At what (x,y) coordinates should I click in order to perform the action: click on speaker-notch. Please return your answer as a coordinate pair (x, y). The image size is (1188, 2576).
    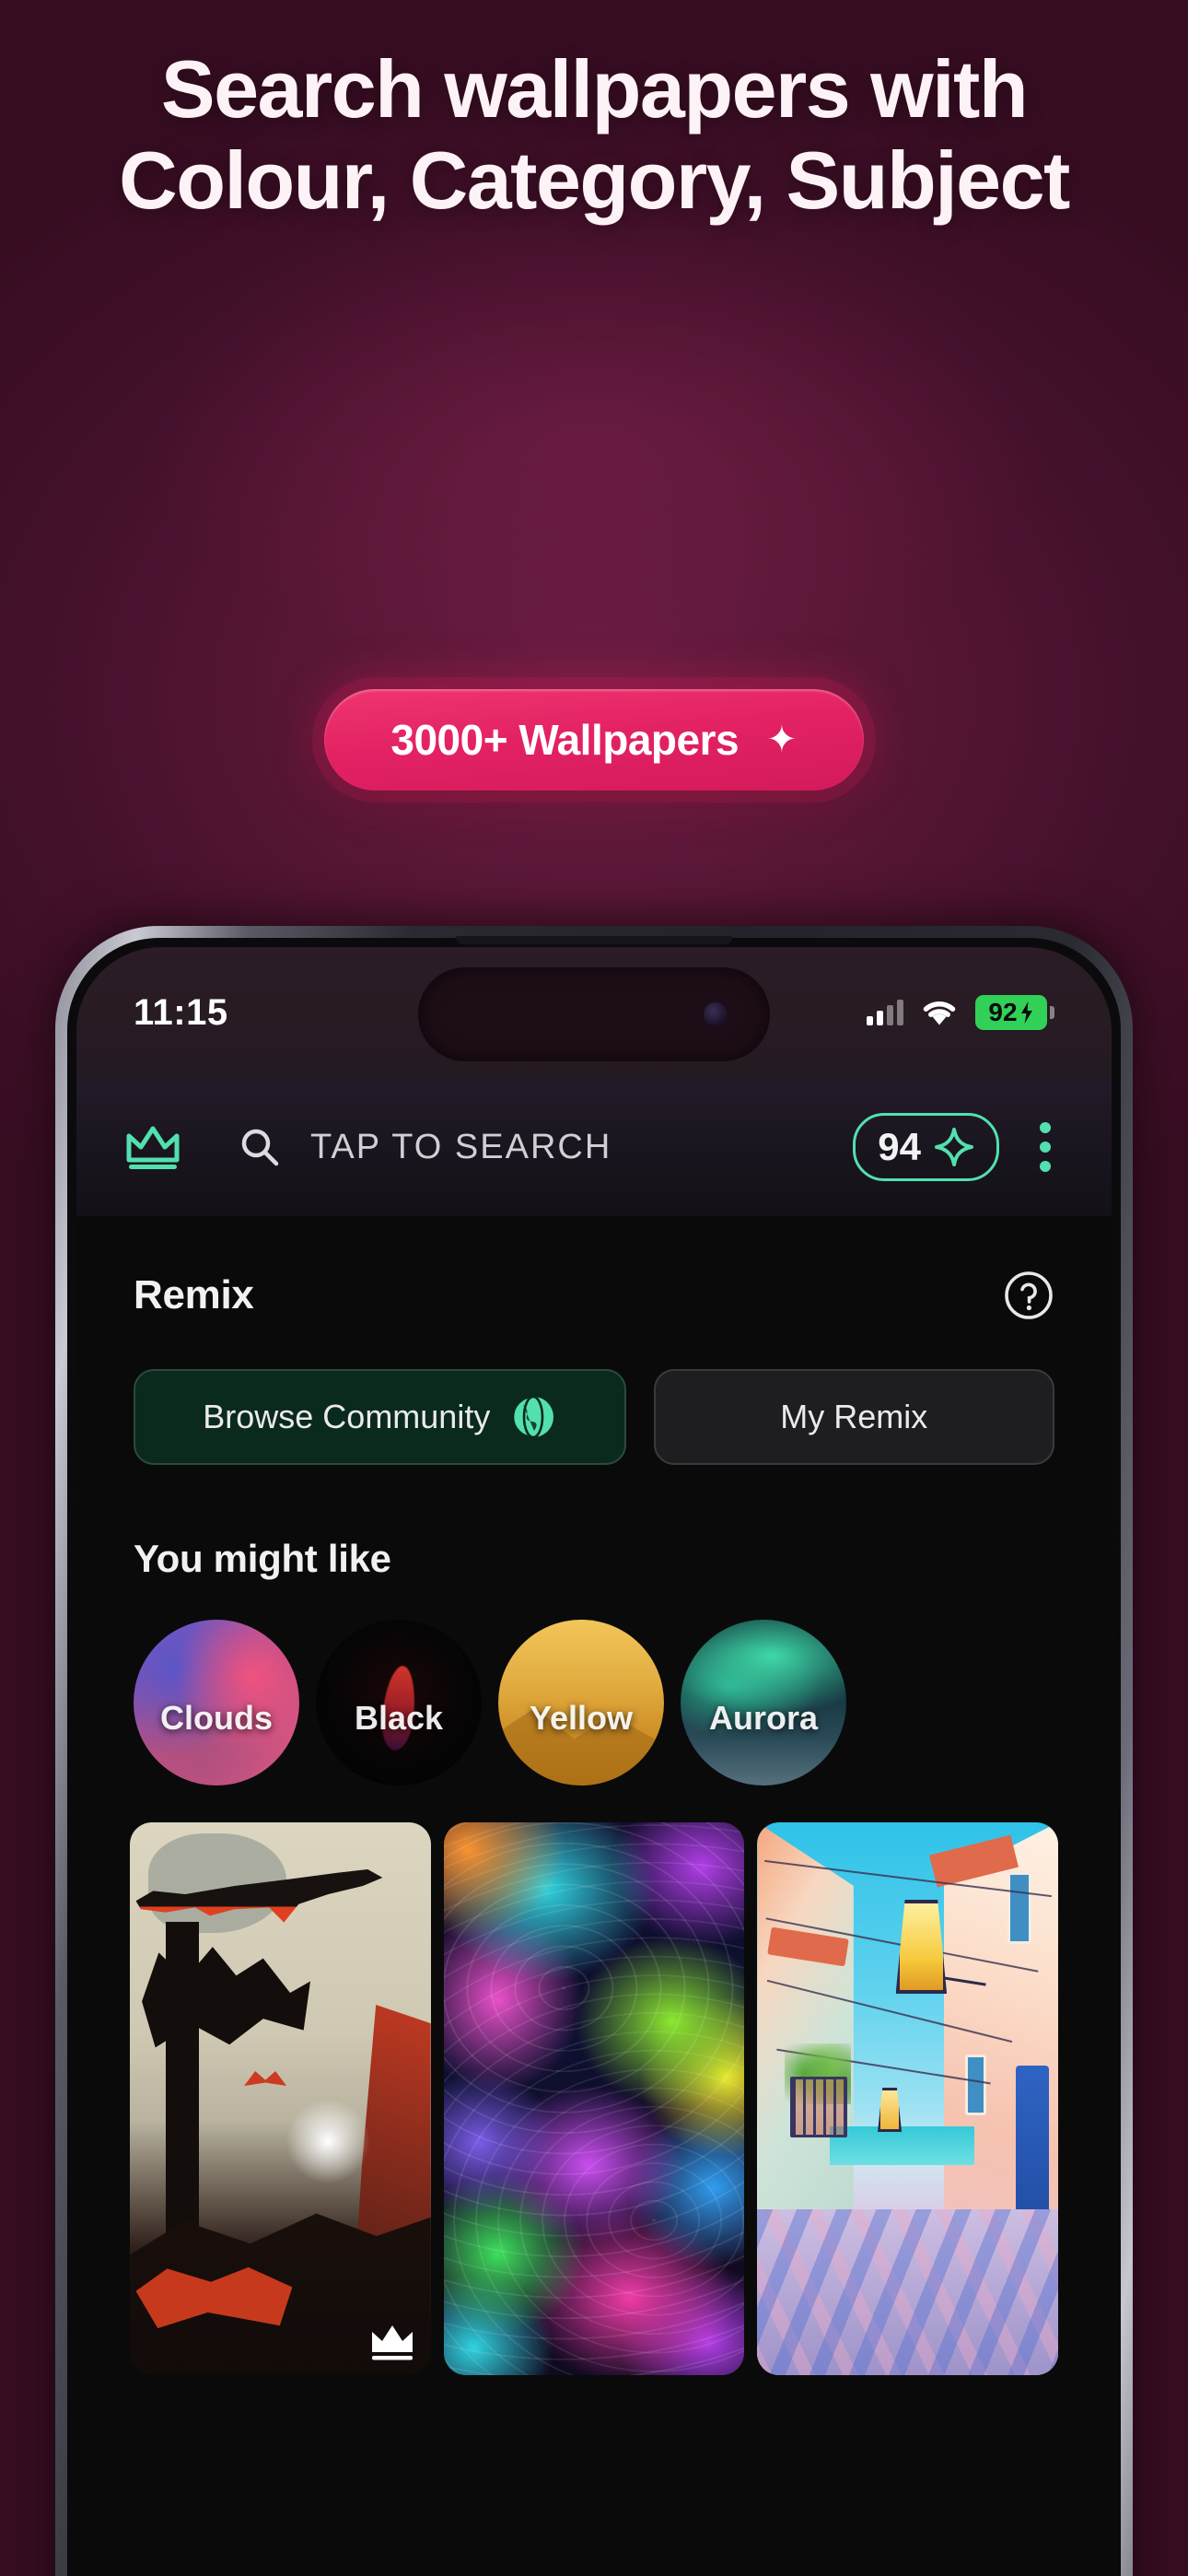
    Looking at the image, I should click on (594, 940).